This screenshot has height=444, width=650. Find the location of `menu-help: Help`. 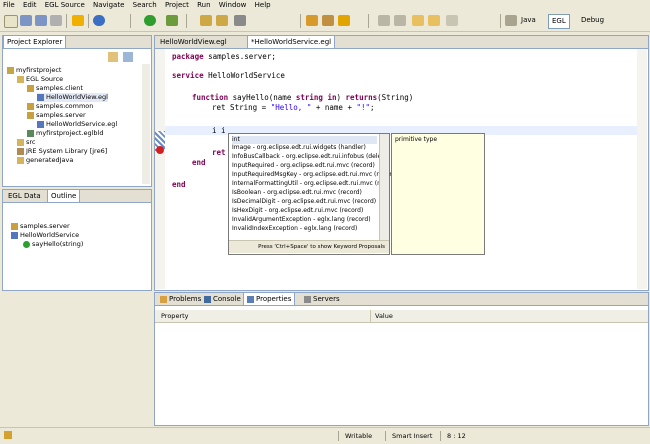

menu-help: Help is located at coordinates (263, 4).